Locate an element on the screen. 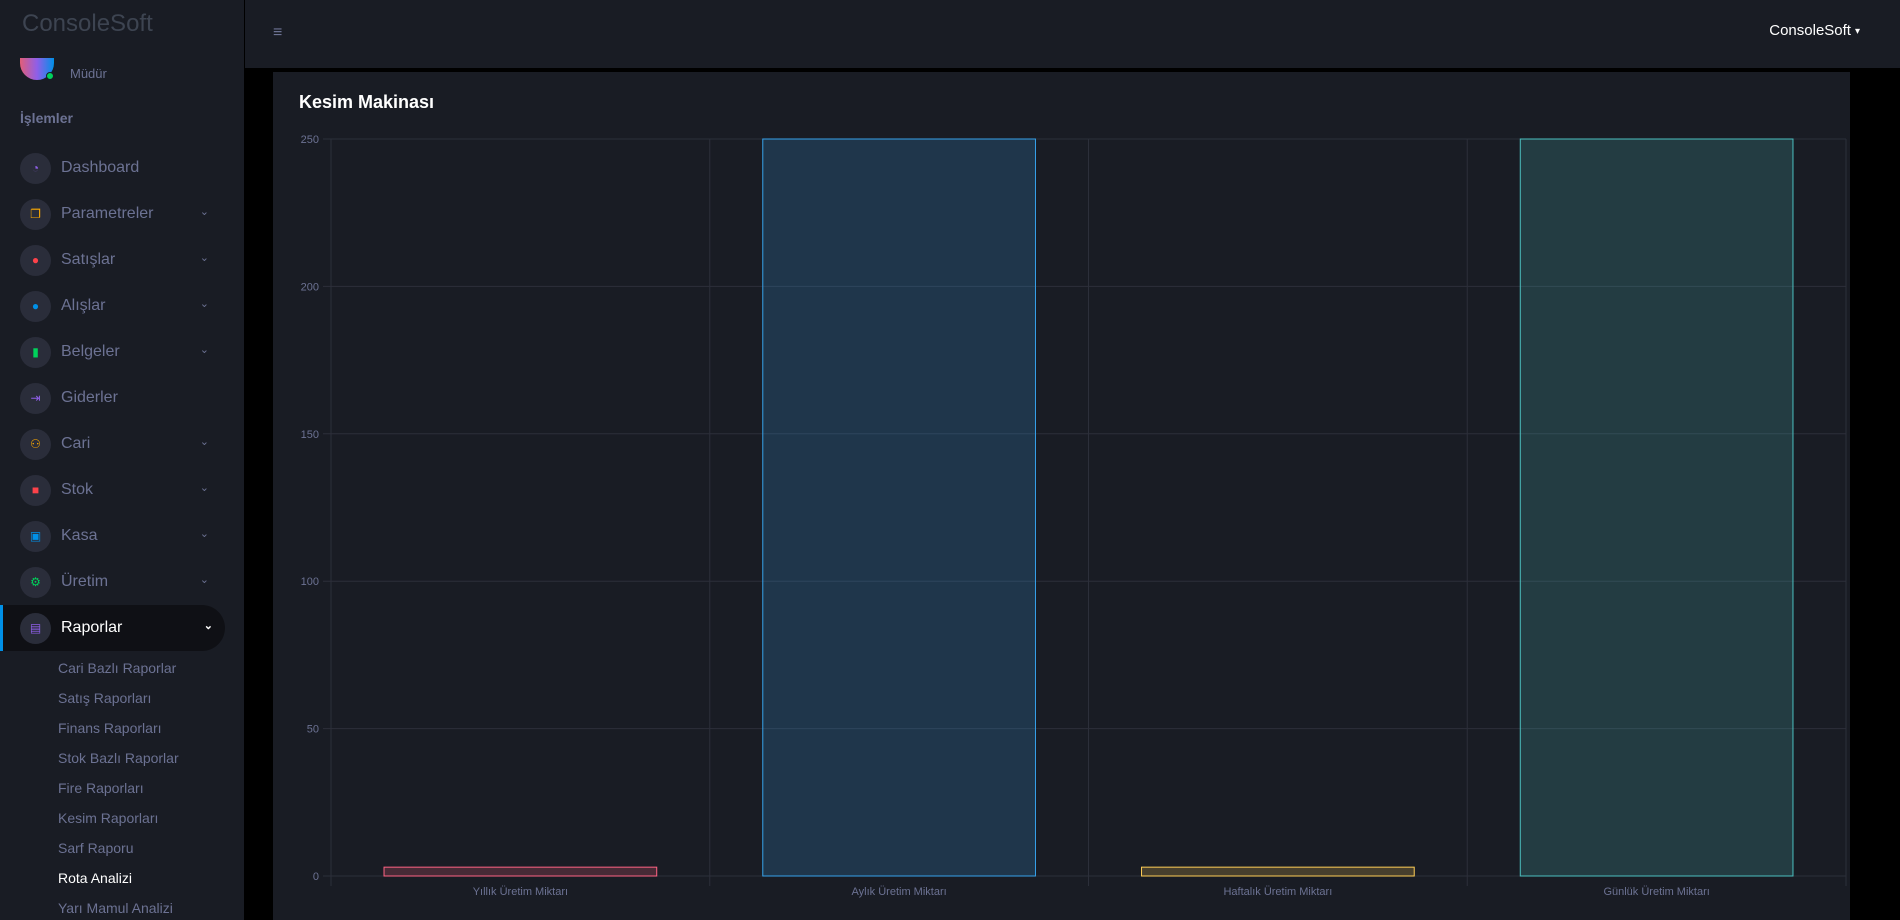 Image resolution: width=1900 pixels, height=920 pixels. sidebar-item-alışlar: ● Alışlar ⌄ is located at coordinates (122, 306).